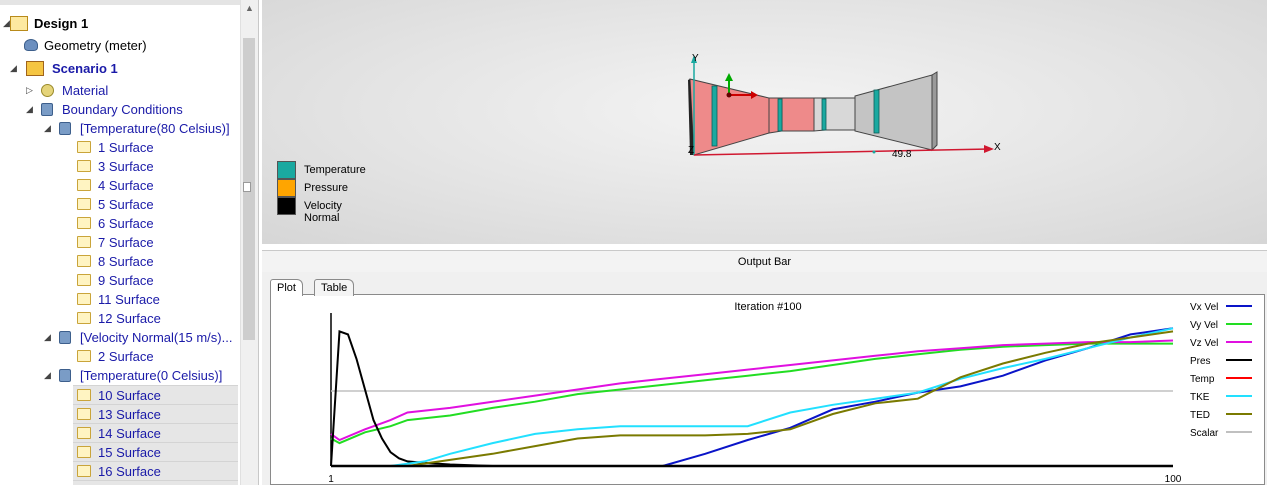 The height and width of the screenshot is (485, 1267). What do you see at coordinates (35, 68) in the screenshot?
I see `scenario-icon` at bounding box center [35, 68].